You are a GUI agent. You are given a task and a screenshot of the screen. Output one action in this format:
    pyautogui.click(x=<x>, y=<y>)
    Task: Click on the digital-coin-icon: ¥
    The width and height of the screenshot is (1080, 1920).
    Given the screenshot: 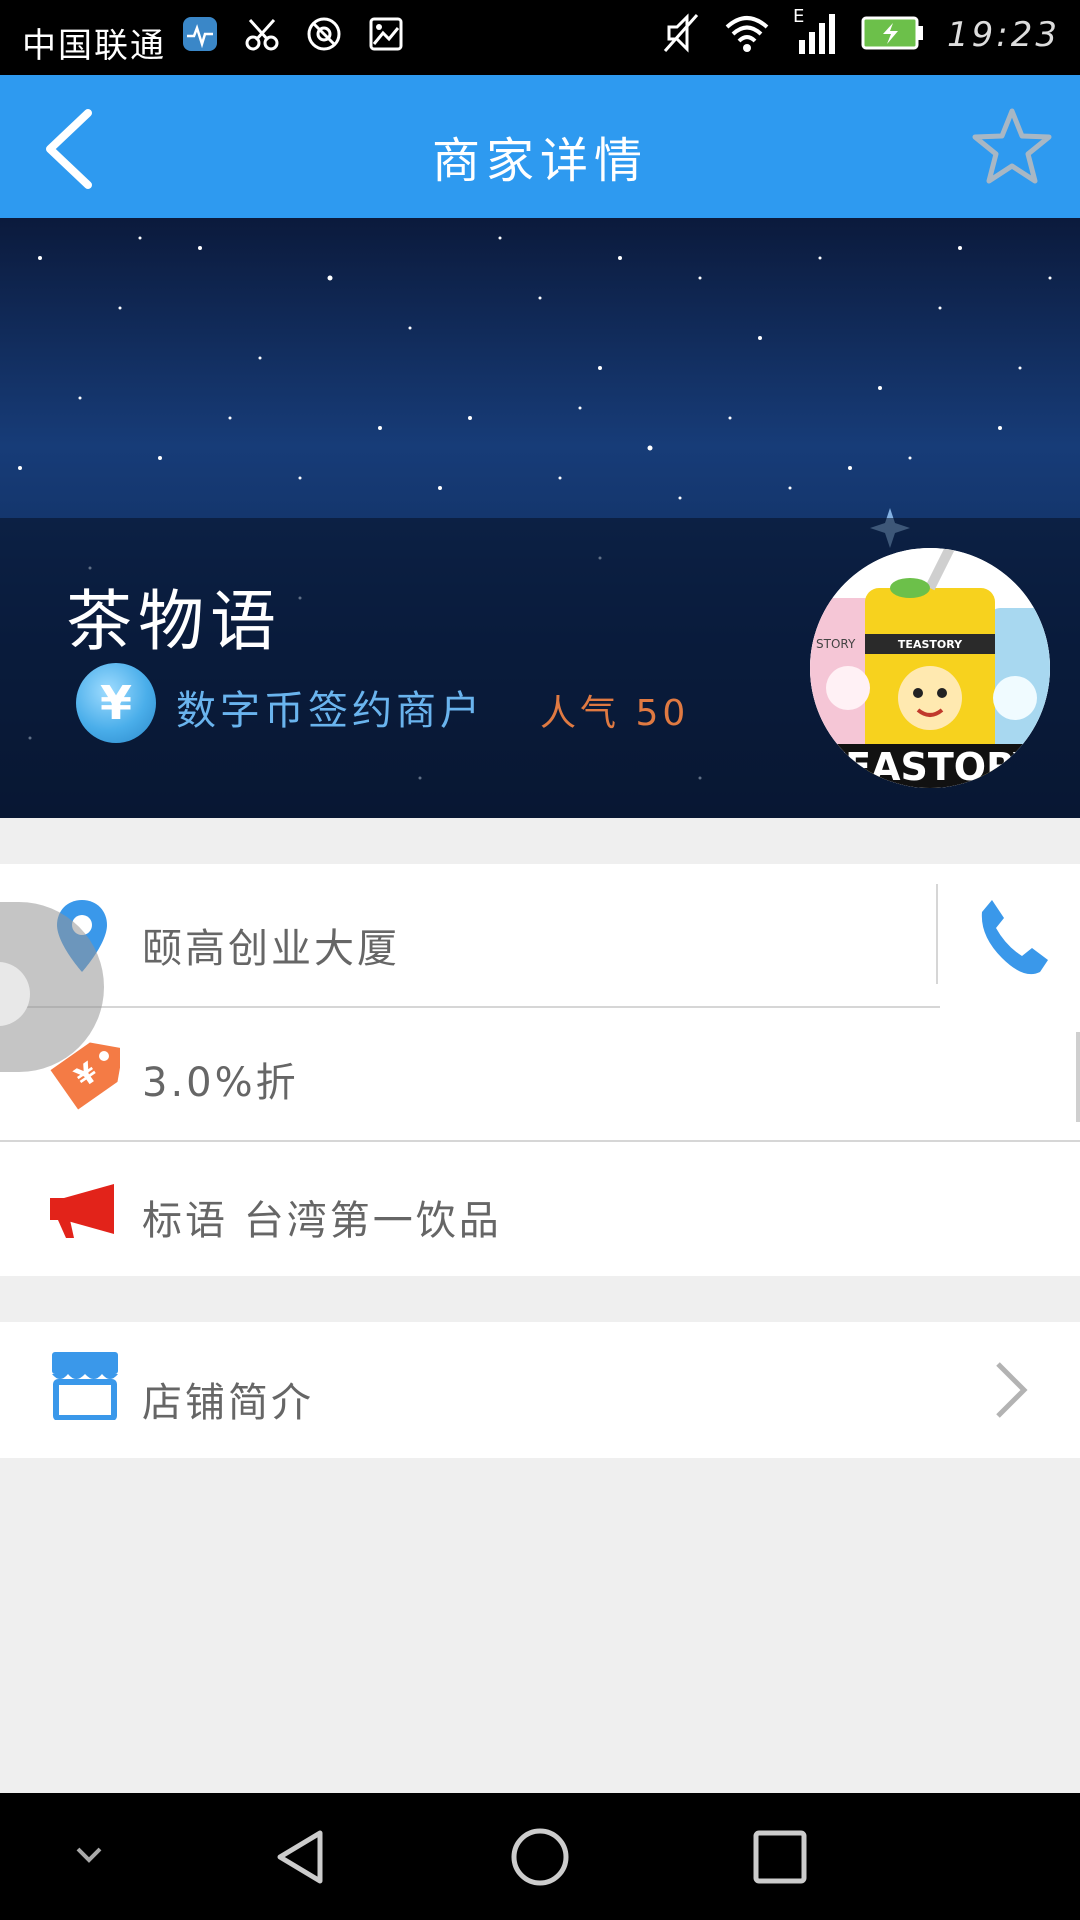 What is the action you would take?
    pyautogui.click(x=116, y=703)
    